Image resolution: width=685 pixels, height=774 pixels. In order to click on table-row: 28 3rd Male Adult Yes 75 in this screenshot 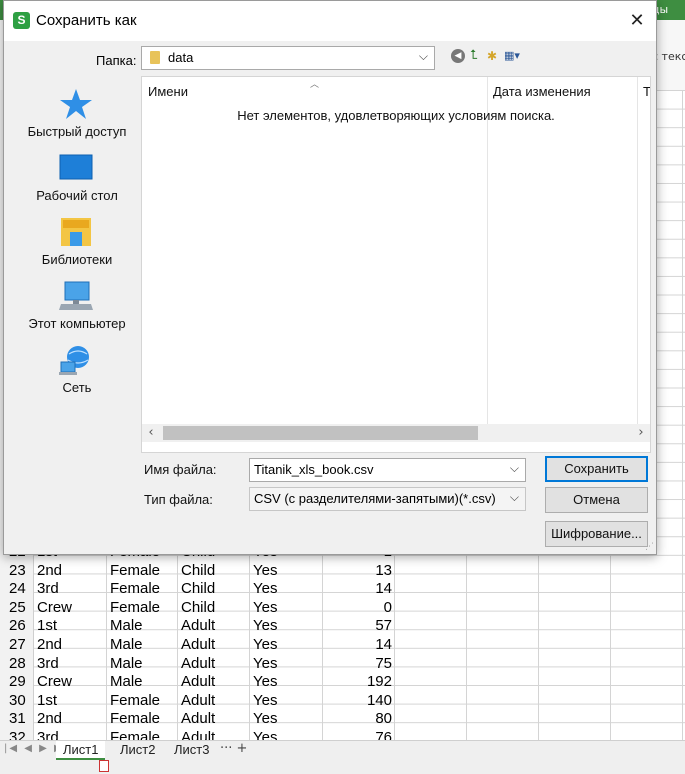, I will do `click(342, 664)`.